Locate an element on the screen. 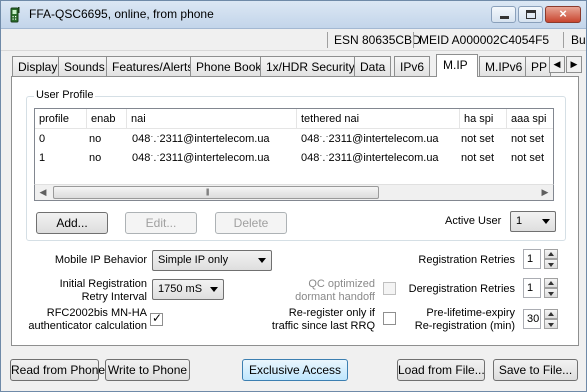  rfc2002-checkbox: ✓ is located at coordinates (156, 318).